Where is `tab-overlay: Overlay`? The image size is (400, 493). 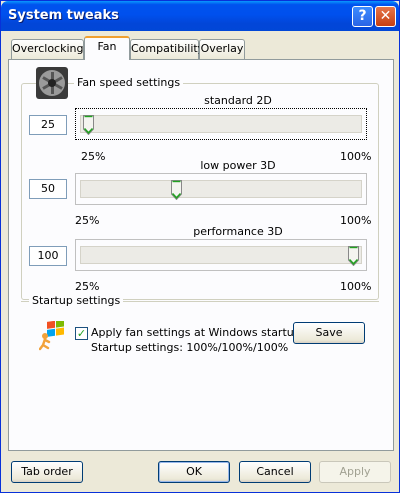 tab-overlay: Overlay is located at coordinates (222, 49).